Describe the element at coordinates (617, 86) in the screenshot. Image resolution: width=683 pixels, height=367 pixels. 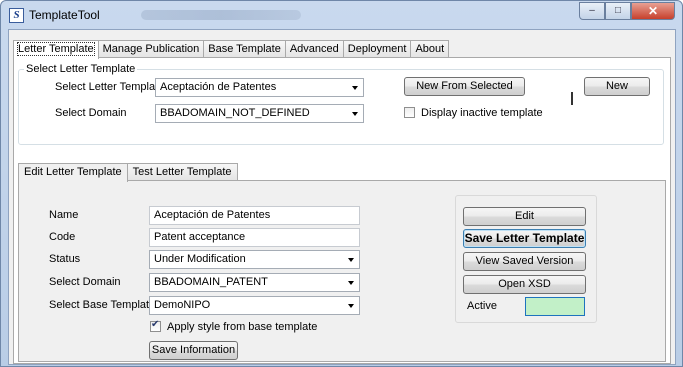
I see `new-button: New` at that location.